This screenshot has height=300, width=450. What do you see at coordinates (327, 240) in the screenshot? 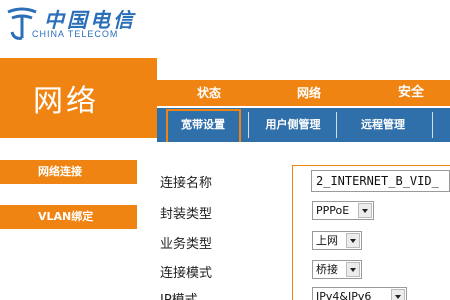
I see `service-type-value: 上网` at bounding box center [327, 240].